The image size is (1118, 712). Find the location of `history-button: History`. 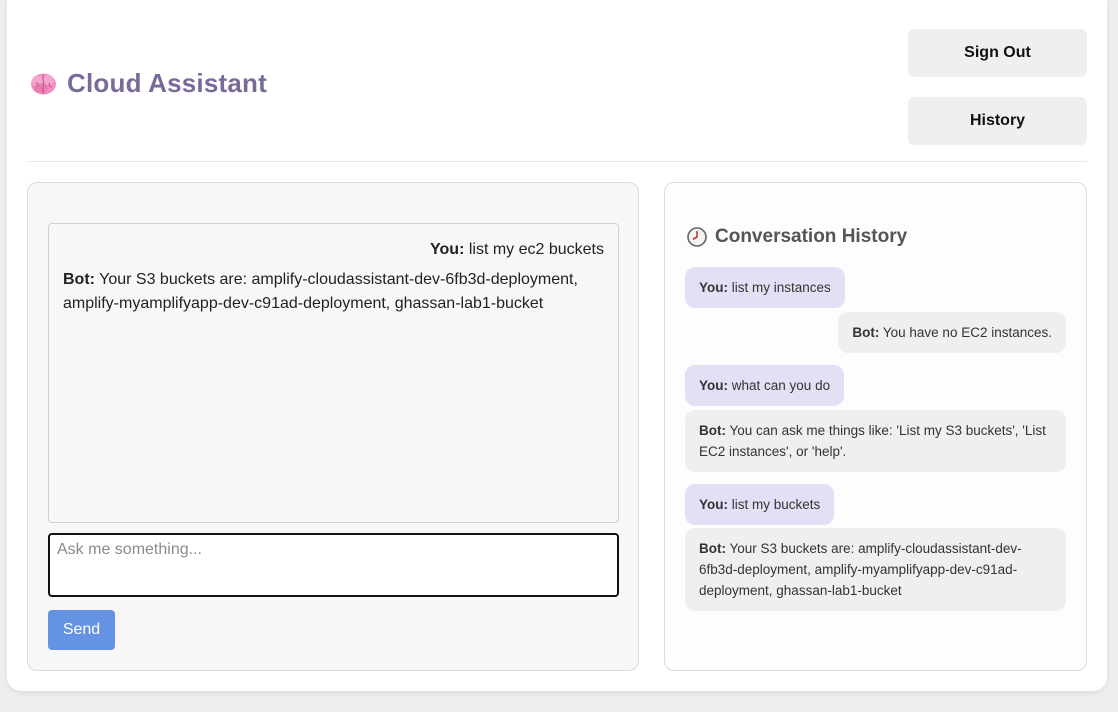

history-button: History is located at coordinates (997, 121).